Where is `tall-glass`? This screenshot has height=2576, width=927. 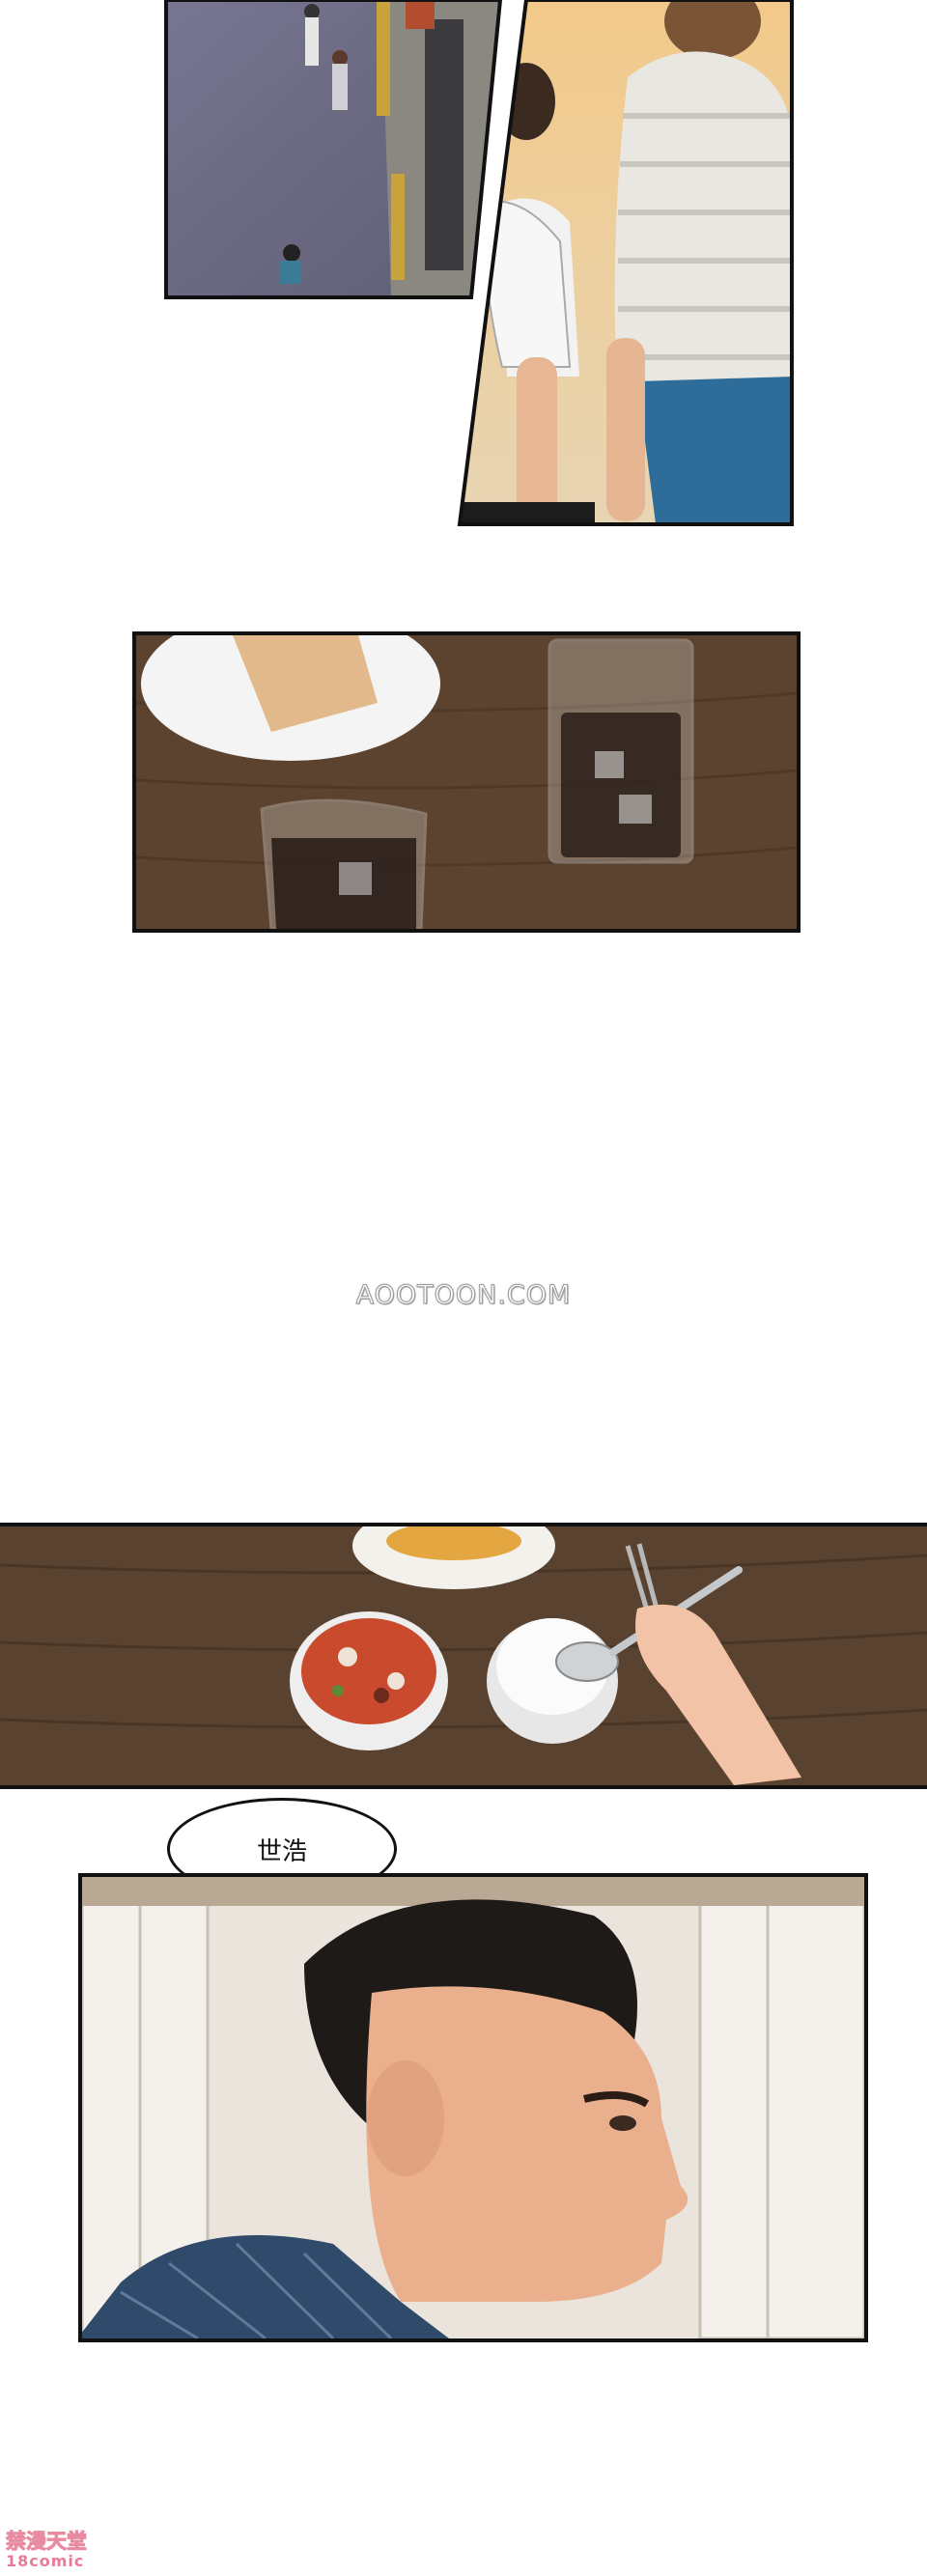
tall-glass is located at coordinates (621, 751).